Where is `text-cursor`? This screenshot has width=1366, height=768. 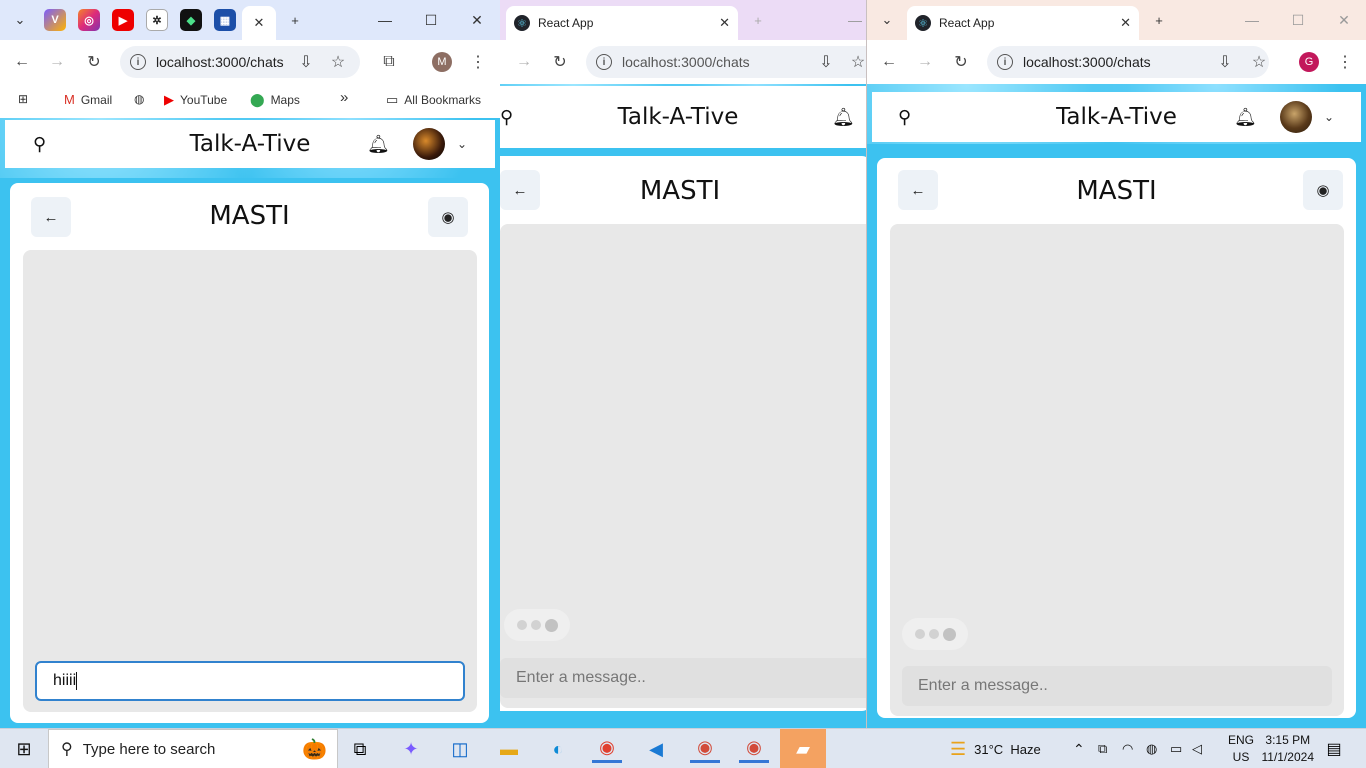
text-cursor is located at coordinates (77, 681).